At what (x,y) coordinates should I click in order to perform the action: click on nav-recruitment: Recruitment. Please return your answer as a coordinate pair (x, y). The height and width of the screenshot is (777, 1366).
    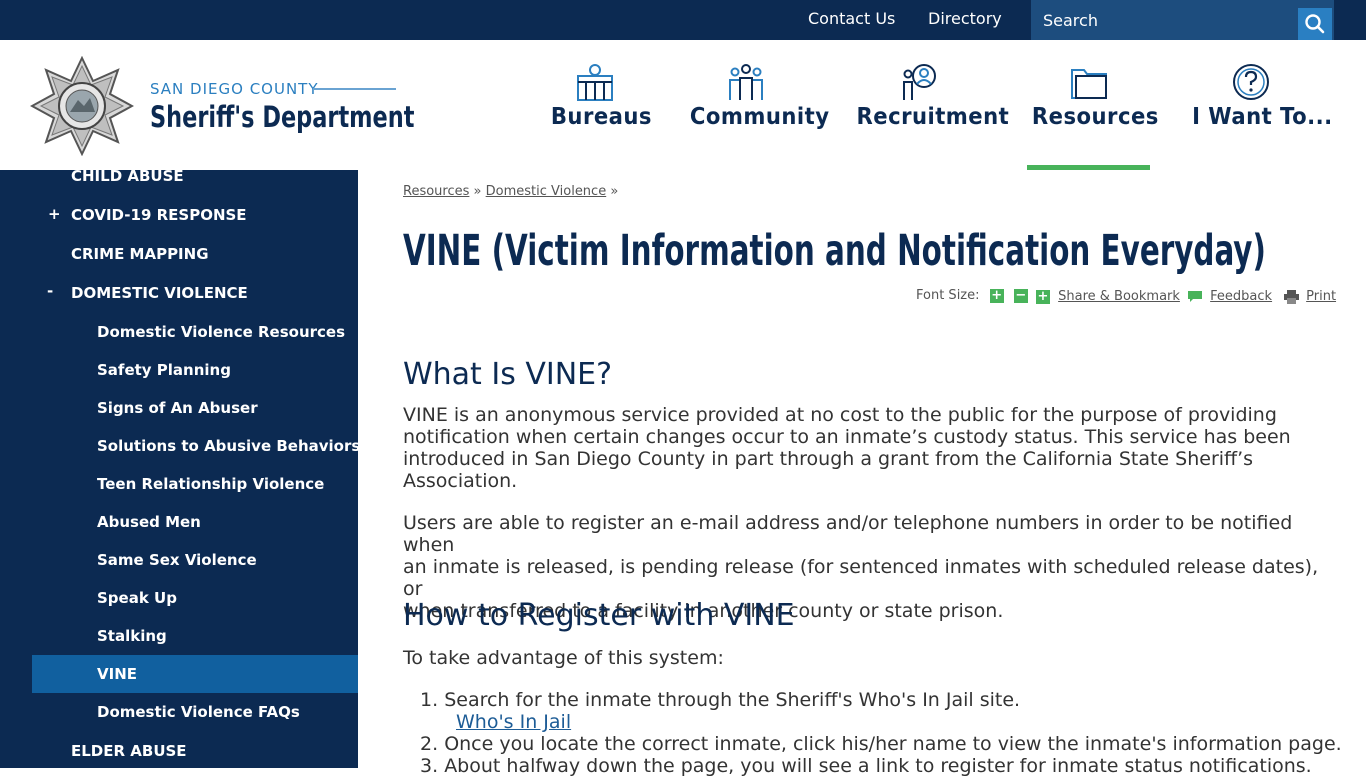
    Looking at the image, I should click on (930, 105).